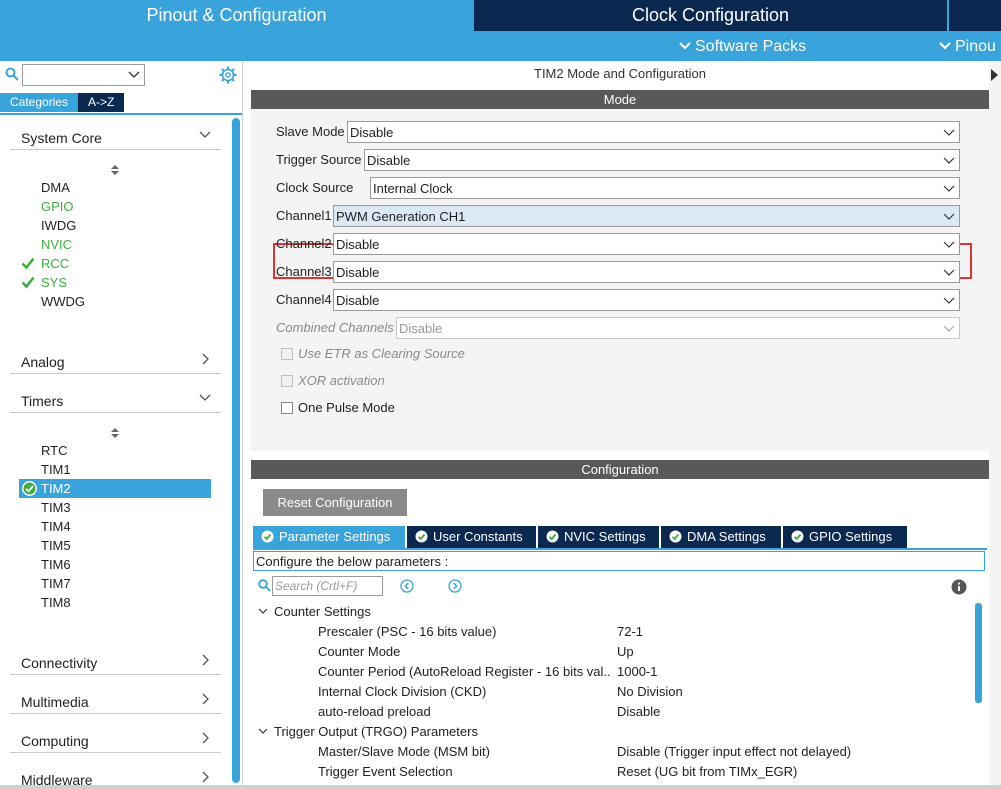 The height and width of the screenshot is (789, 1001). Describe the element at coordinates (662, 160) in the screenshot. I see `trigger-source-select: Disable` at that location.